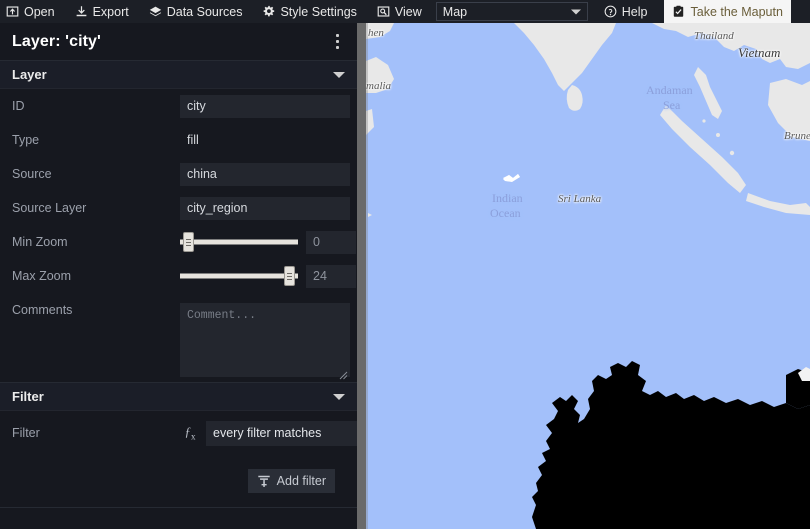 The image size is (810, 529). What do you see at coordinates (178, 75) in the screenshot?
I see `layer-section-header: Layer` at bounding box center [178, 75].